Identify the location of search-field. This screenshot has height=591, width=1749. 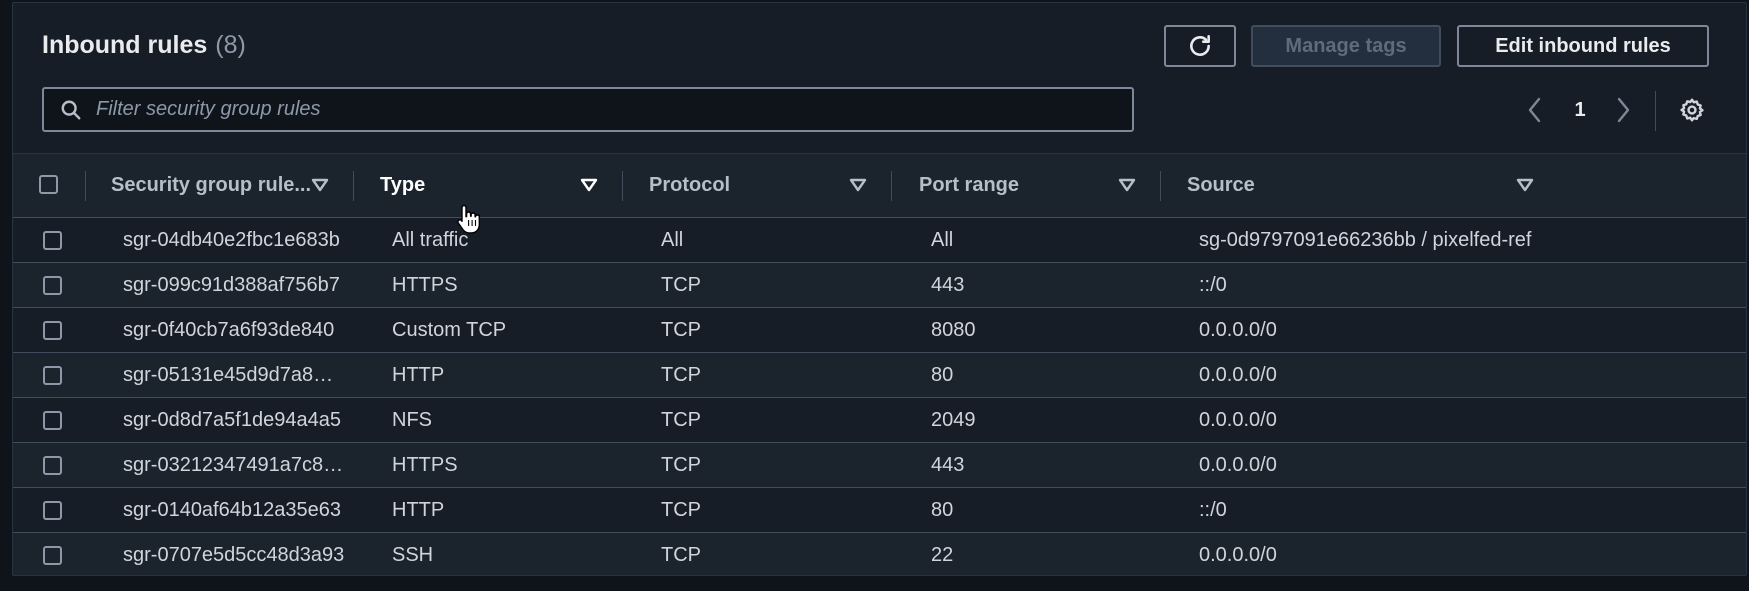
(588, 109).